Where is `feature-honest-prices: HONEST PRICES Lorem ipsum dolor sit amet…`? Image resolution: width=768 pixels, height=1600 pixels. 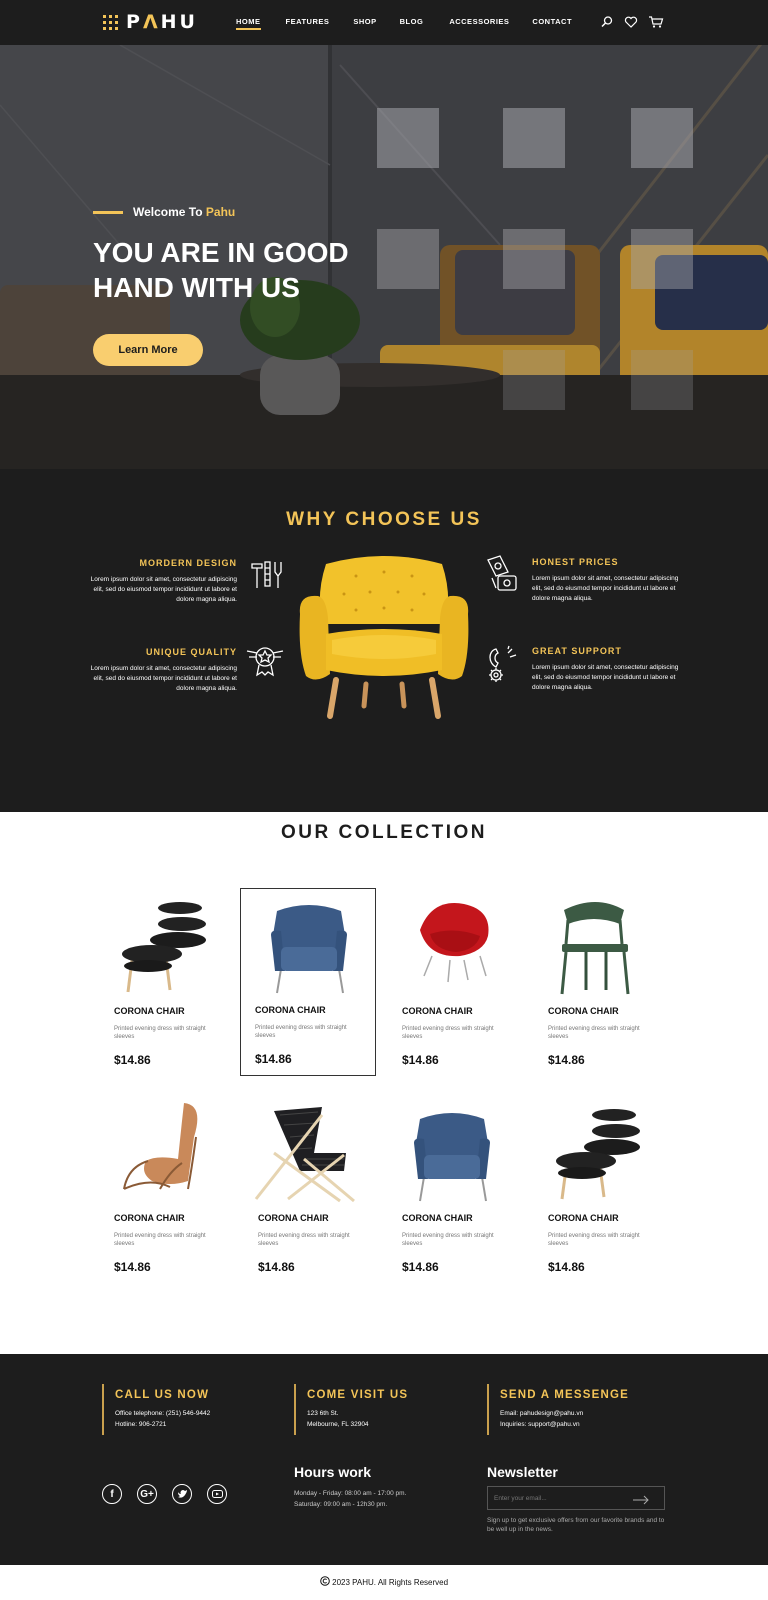 feature-honest-prices: HONEST PRICES Lorem ipsum dolor sit amet… is located at coordinates (607, 580).